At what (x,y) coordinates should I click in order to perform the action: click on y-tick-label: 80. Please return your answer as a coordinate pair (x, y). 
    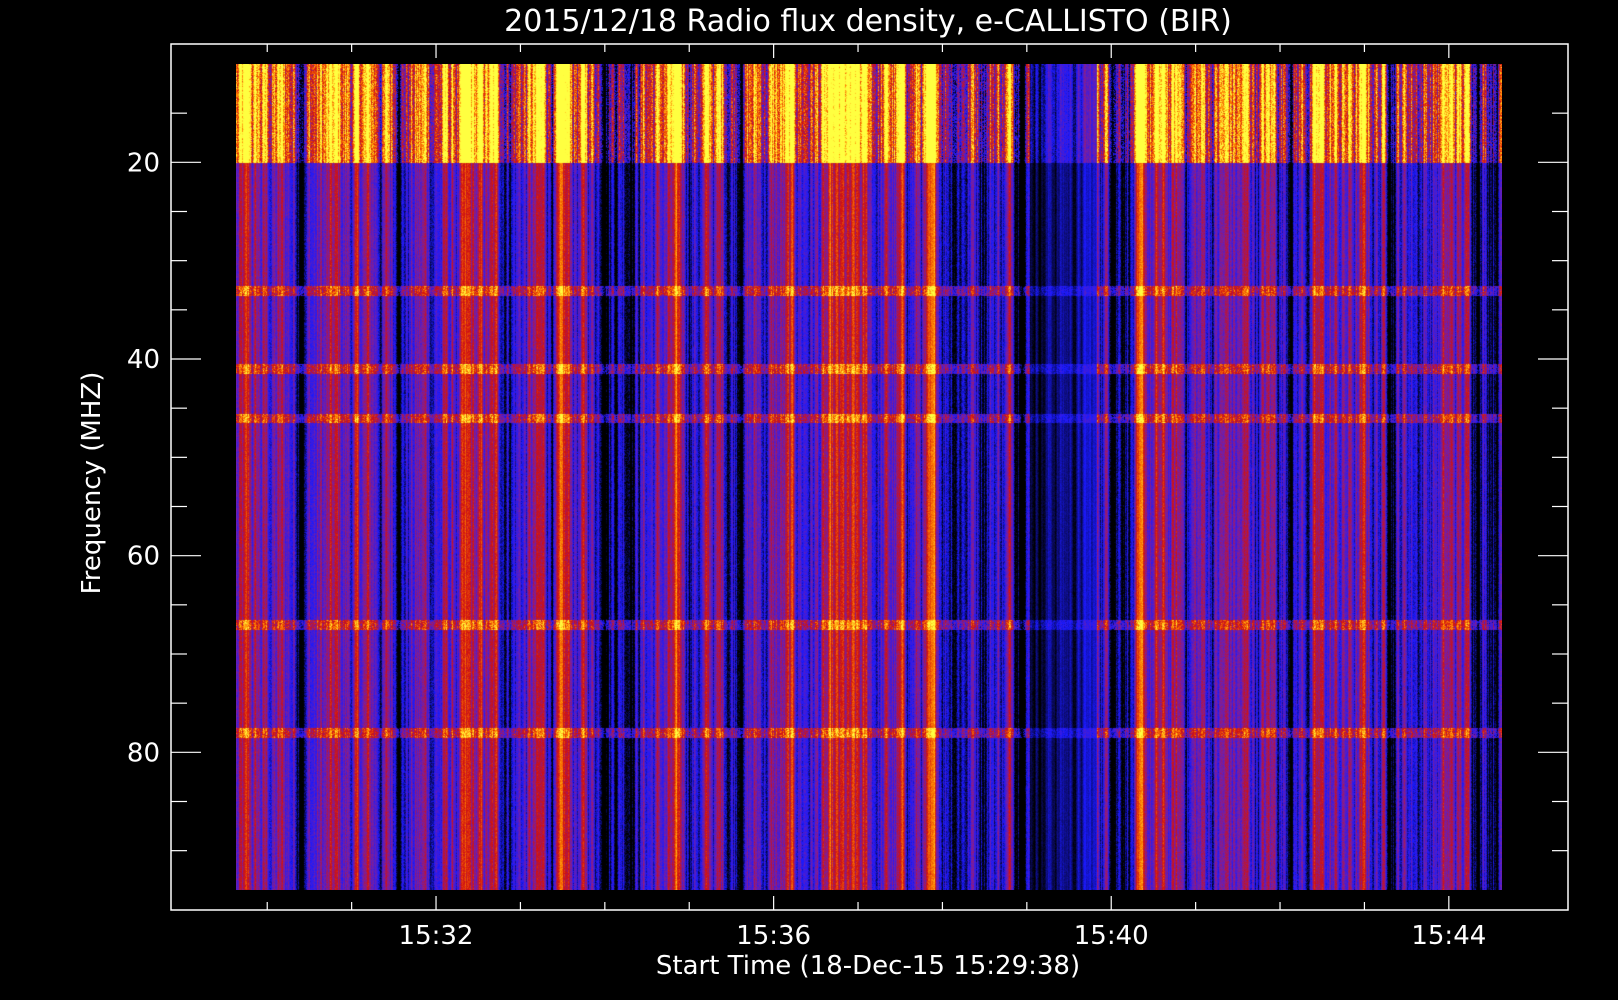
    Looking at the image, I should click on (143, 753).